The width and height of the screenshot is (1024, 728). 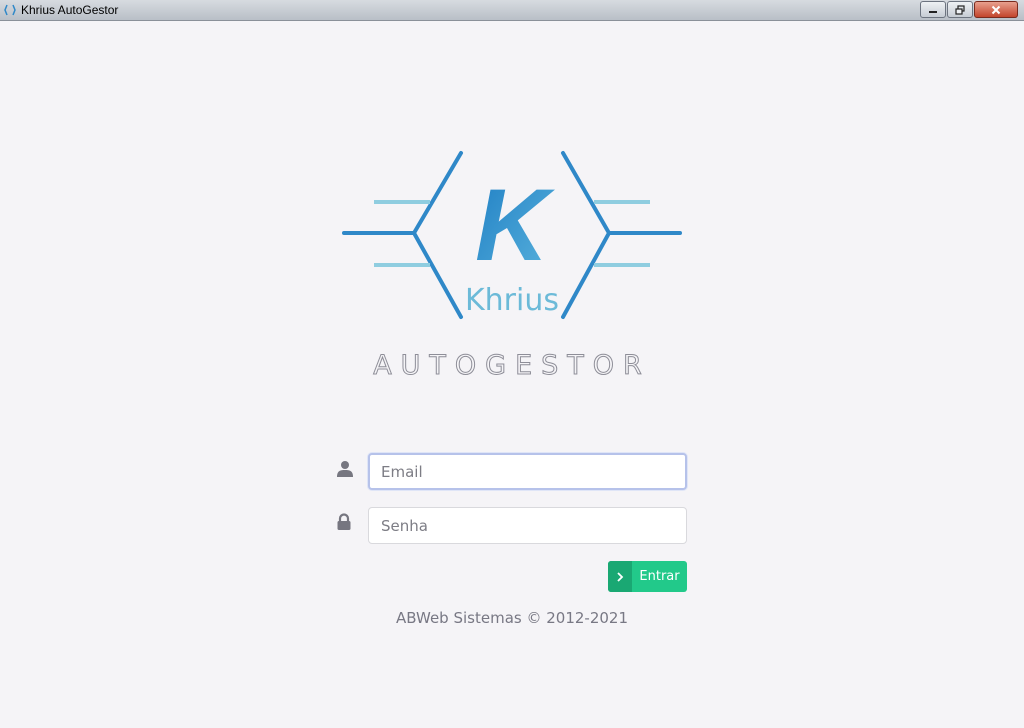 I want to click on window-titlebar: Khrius AutoGestor, so click(x=512, y=10).